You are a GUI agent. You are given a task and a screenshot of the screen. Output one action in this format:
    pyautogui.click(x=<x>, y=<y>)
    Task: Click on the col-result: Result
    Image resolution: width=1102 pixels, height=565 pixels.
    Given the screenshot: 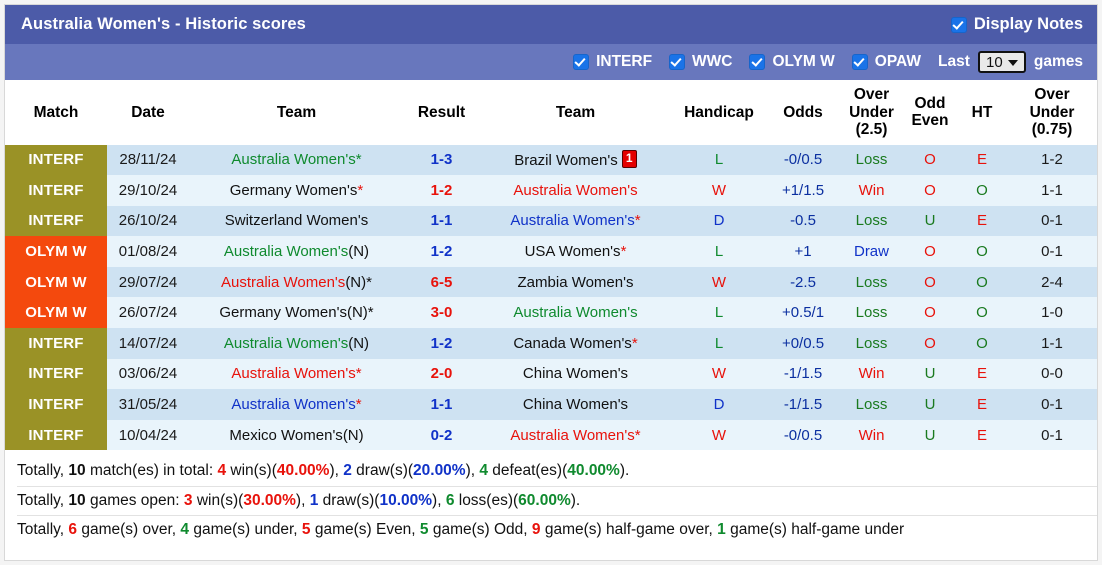 What is the action you would take?
    pyautogui.click(x=441, y=112)
    